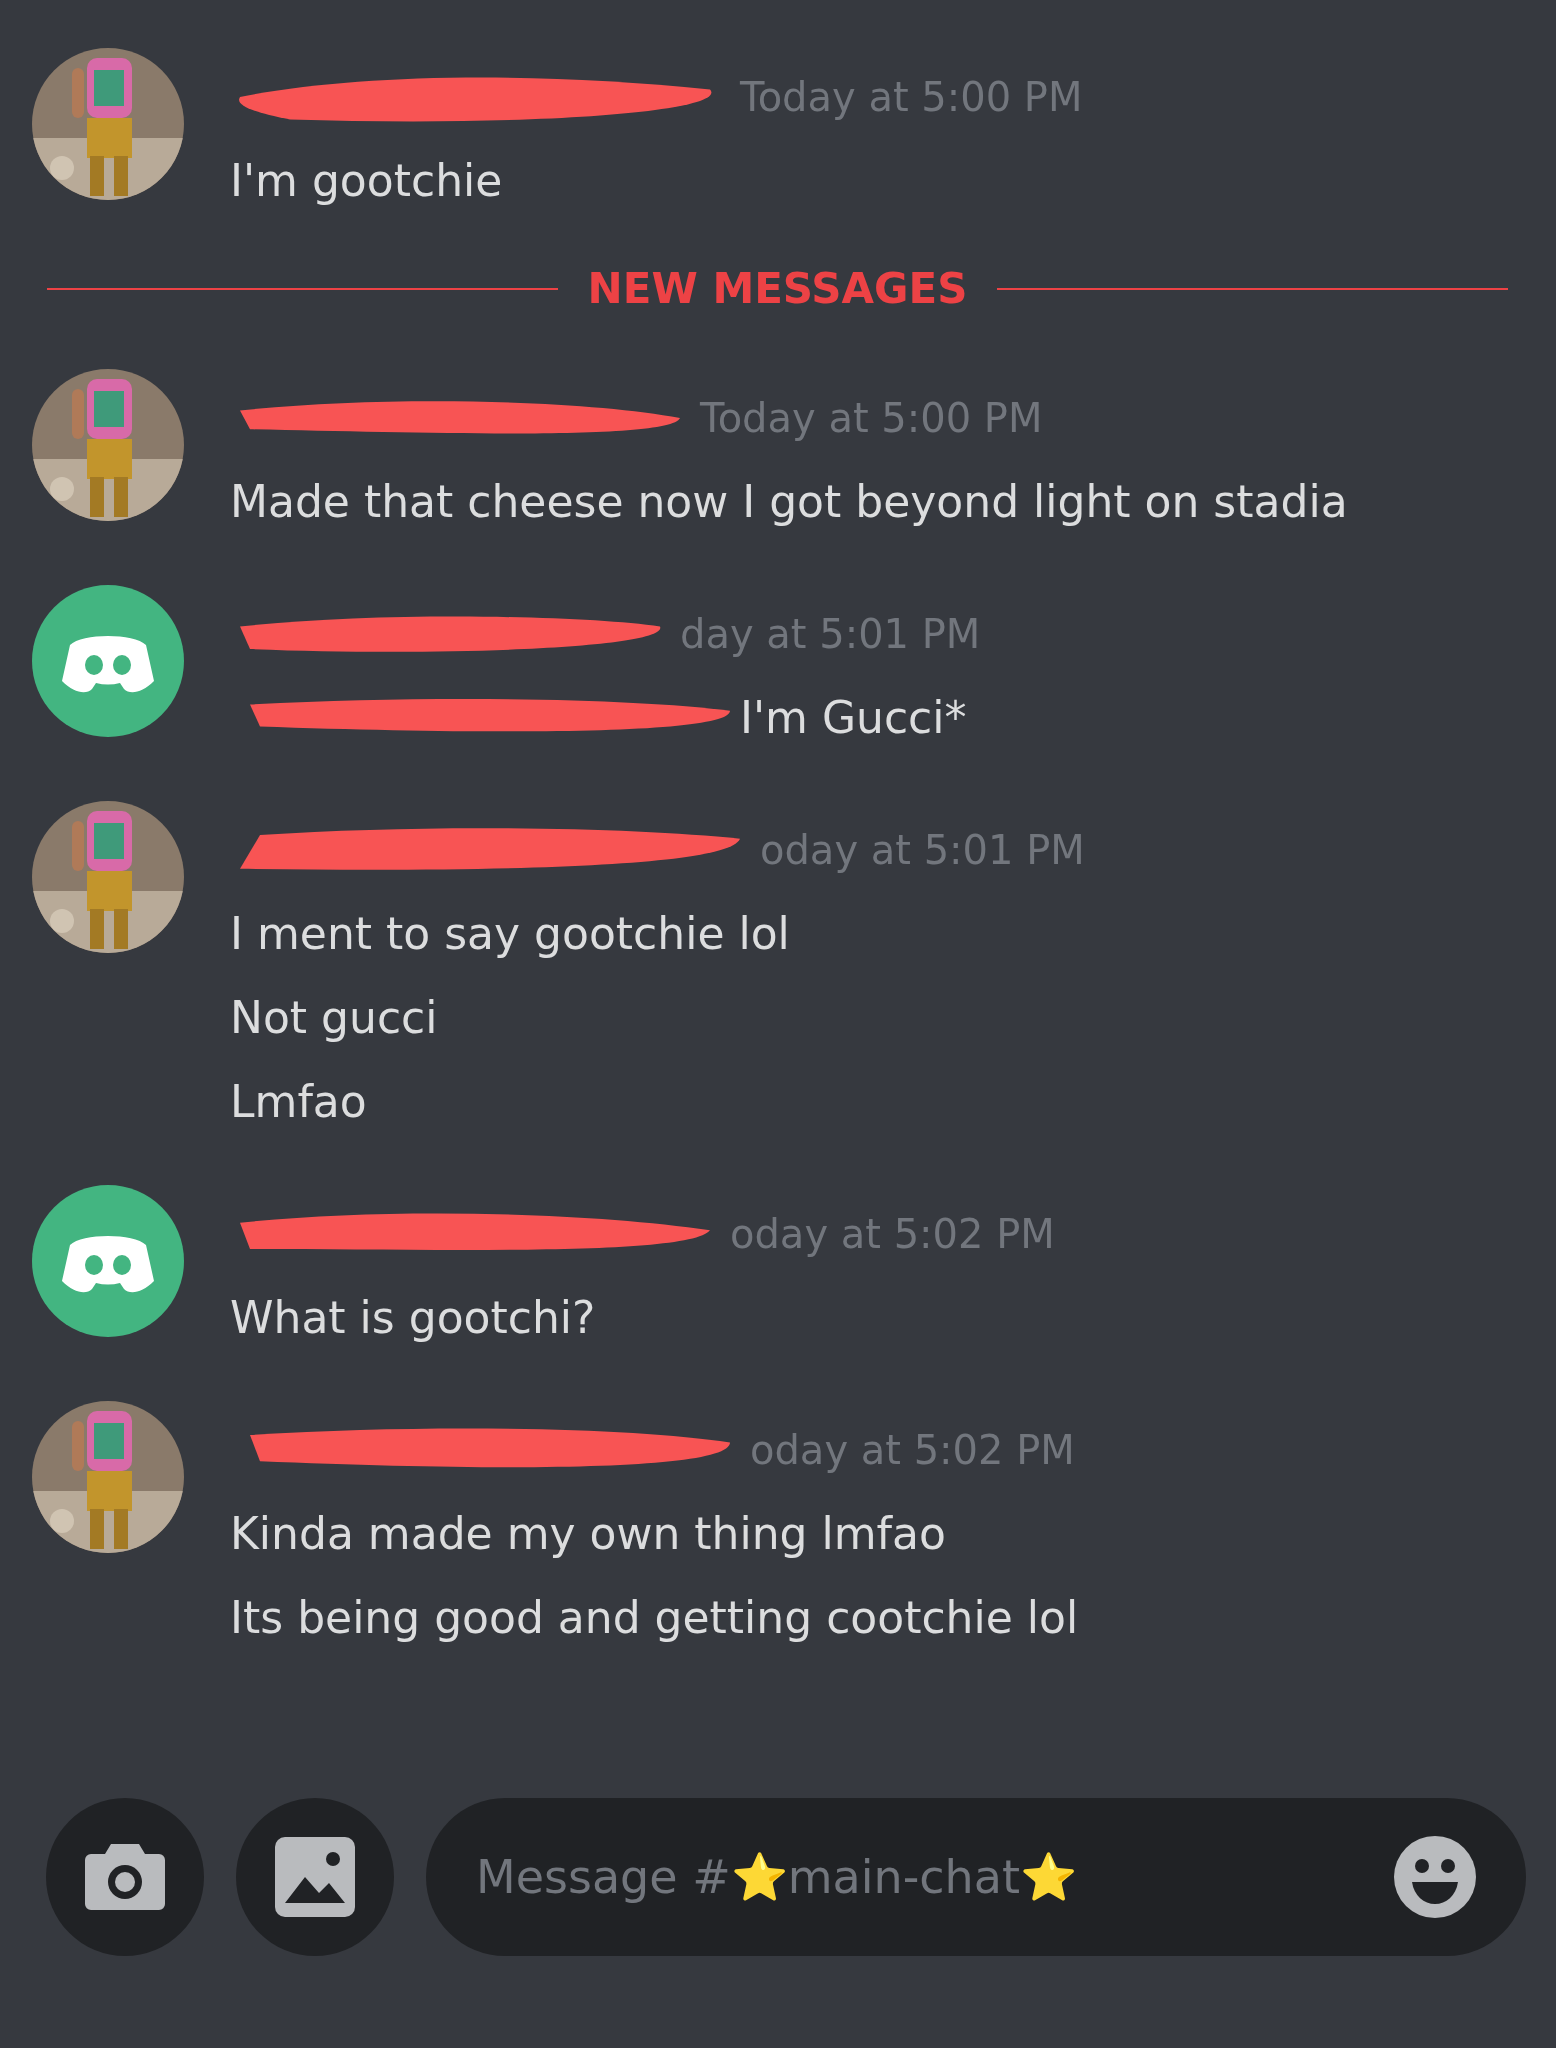 The height and width of the screenshot is (2048, 1556). I want to click on timestamp: oday at 5:01 PM, so click(922, 850).